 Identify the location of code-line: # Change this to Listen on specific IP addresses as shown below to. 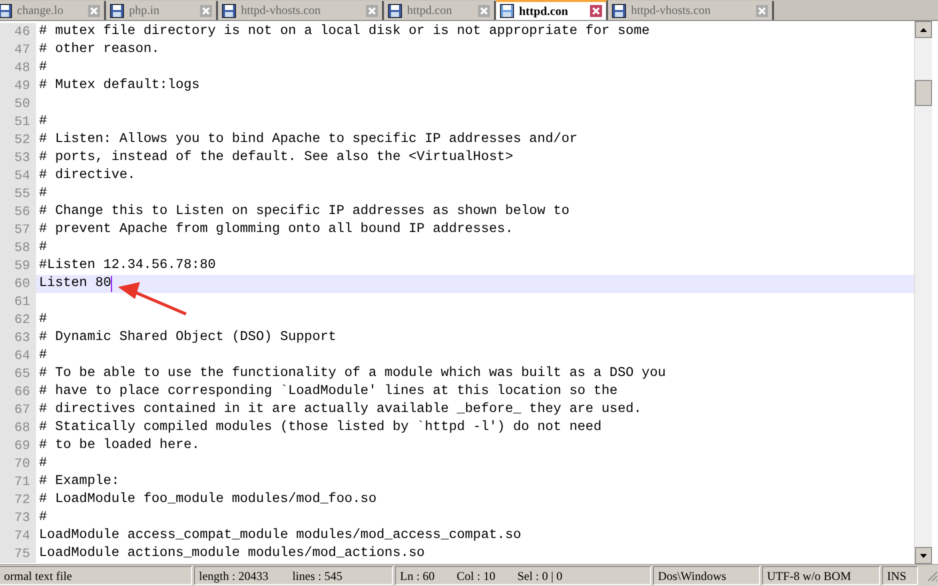
(304, 212).